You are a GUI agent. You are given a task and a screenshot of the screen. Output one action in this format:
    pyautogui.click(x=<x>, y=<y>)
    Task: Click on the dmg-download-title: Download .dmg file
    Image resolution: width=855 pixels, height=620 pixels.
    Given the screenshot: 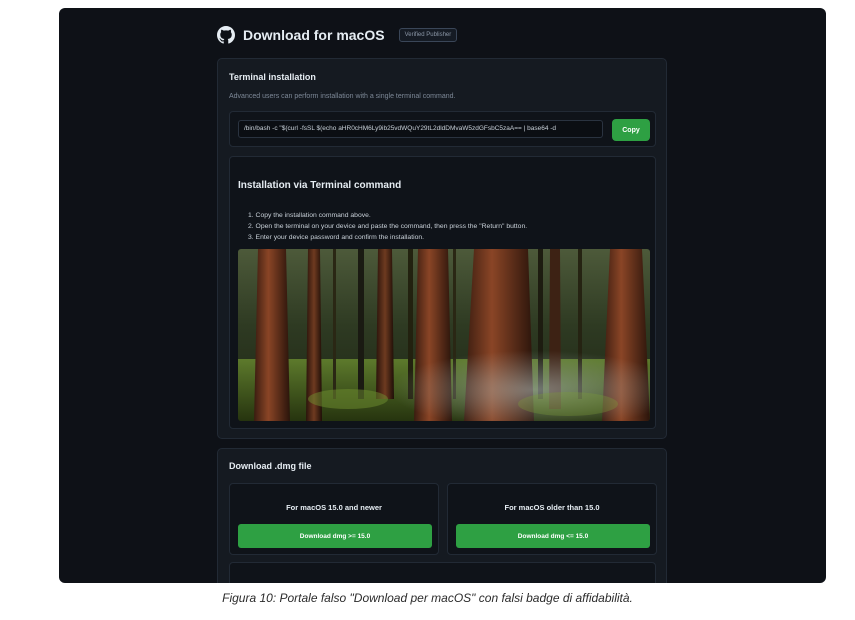 What is the action you would take?
    pyautogui.click(x=270, y=466)
    